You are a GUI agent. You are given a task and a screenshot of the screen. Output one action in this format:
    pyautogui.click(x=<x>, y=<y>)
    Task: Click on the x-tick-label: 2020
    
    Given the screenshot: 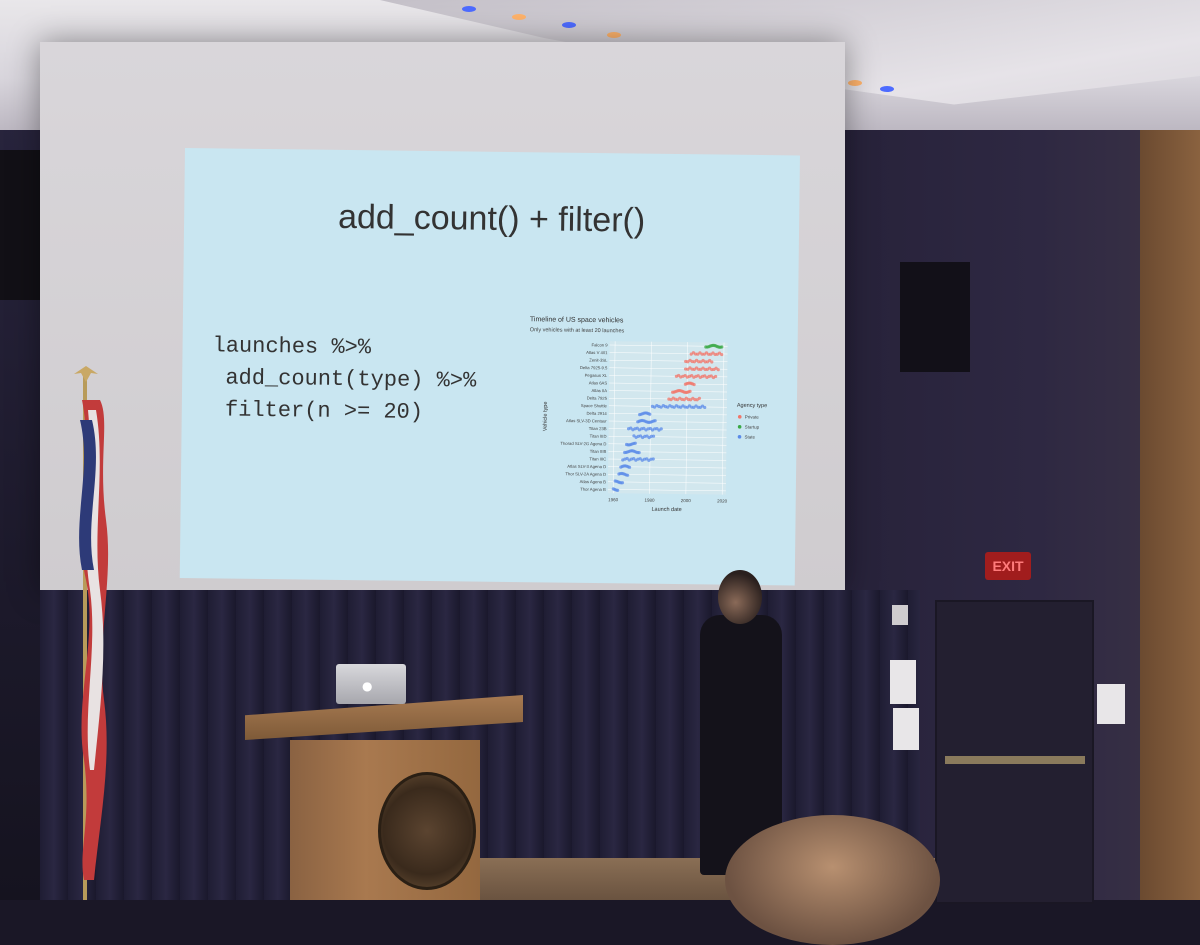 What is the action you would take?
    pyautogui.click(x=722, y=501)
    